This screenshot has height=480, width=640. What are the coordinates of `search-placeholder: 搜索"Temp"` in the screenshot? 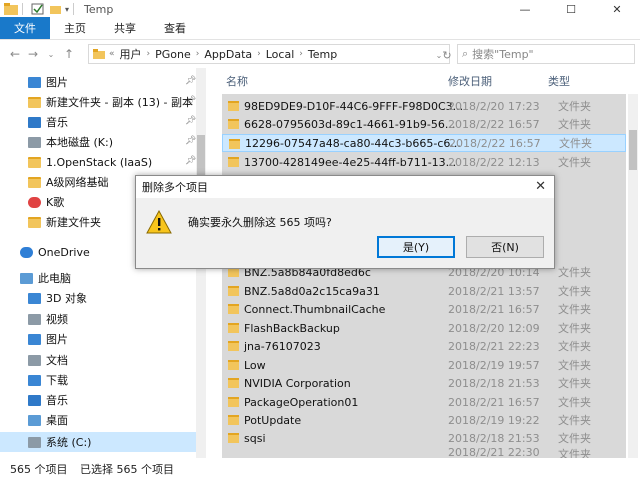 It's located at (503, 54).